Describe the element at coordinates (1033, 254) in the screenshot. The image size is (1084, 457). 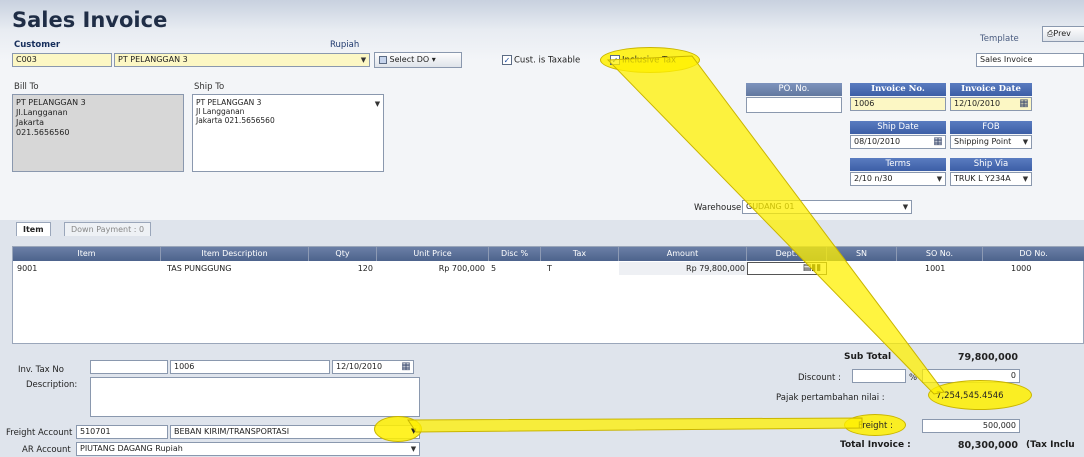
I see `column-header-do: DO No.` at that location.